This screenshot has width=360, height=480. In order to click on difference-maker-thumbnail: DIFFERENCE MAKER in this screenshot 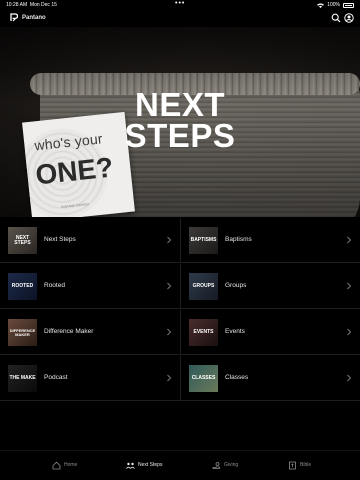, I will do `click(22, 332)`.